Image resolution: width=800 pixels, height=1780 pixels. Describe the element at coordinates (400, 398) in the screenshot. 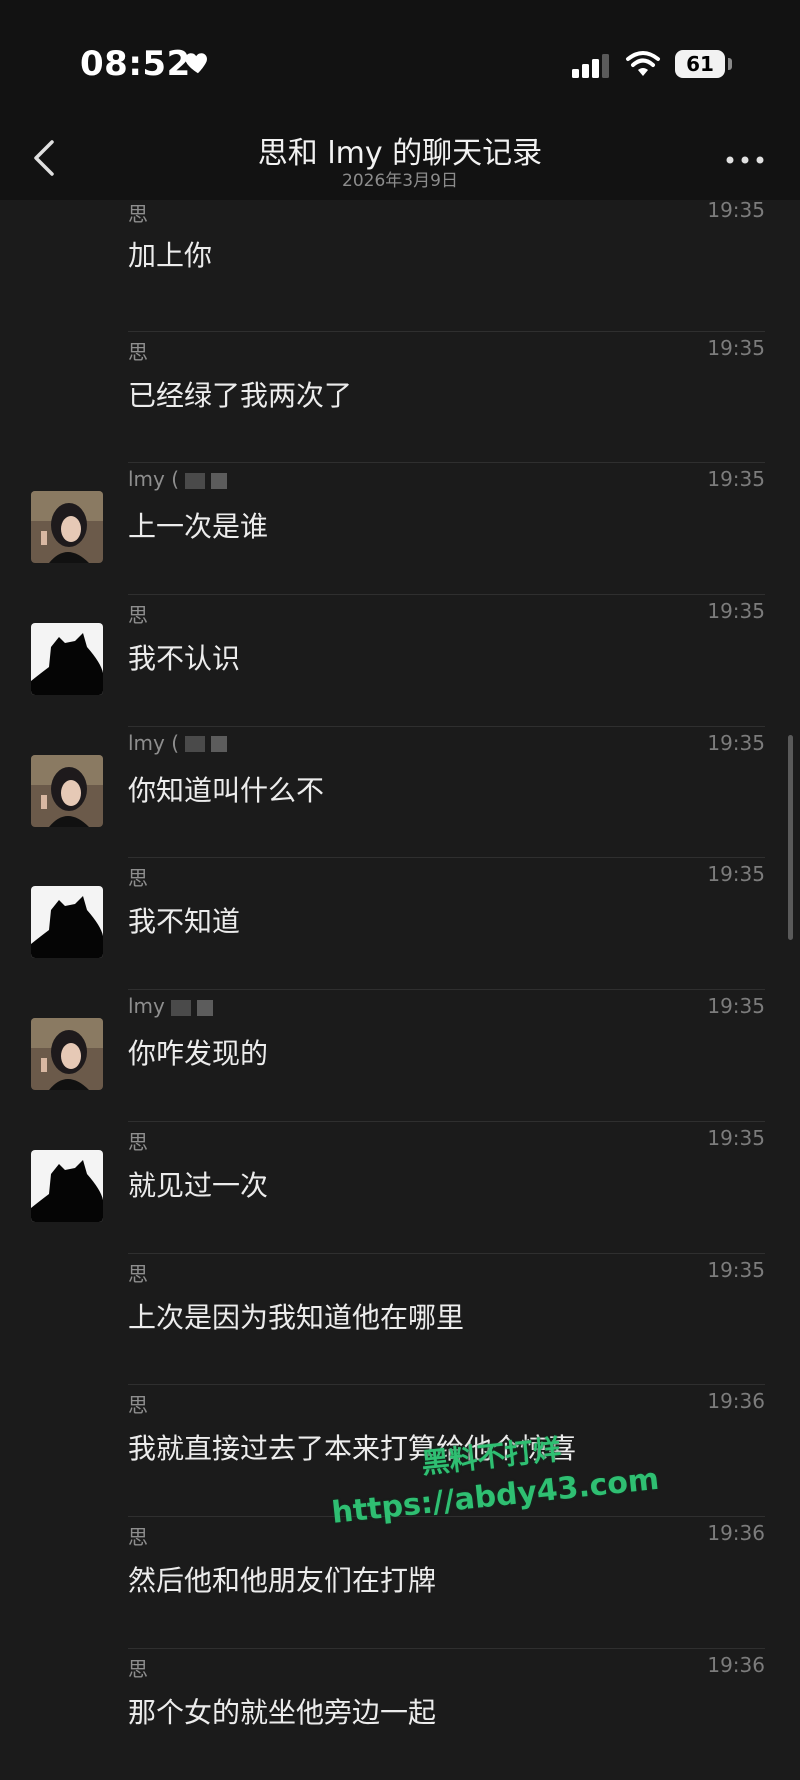

I see `message-item: 思 19:35 已经绿了我两次了` at that location.